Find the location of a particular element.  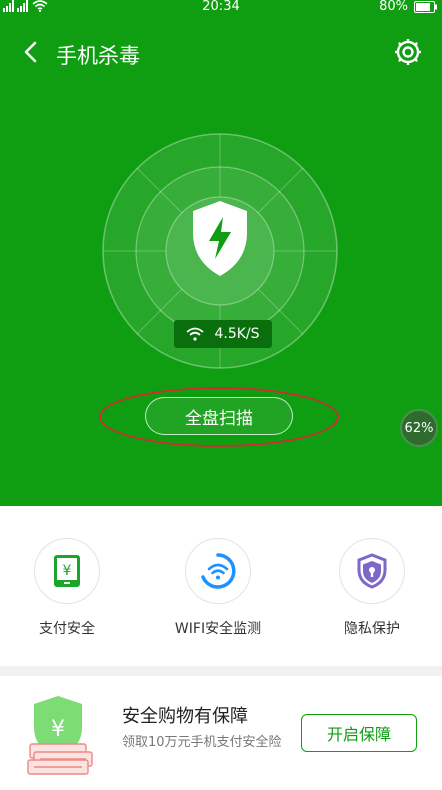

promo-description: 领取10万元手机支付安全险 is located at coordinates (202, 742).